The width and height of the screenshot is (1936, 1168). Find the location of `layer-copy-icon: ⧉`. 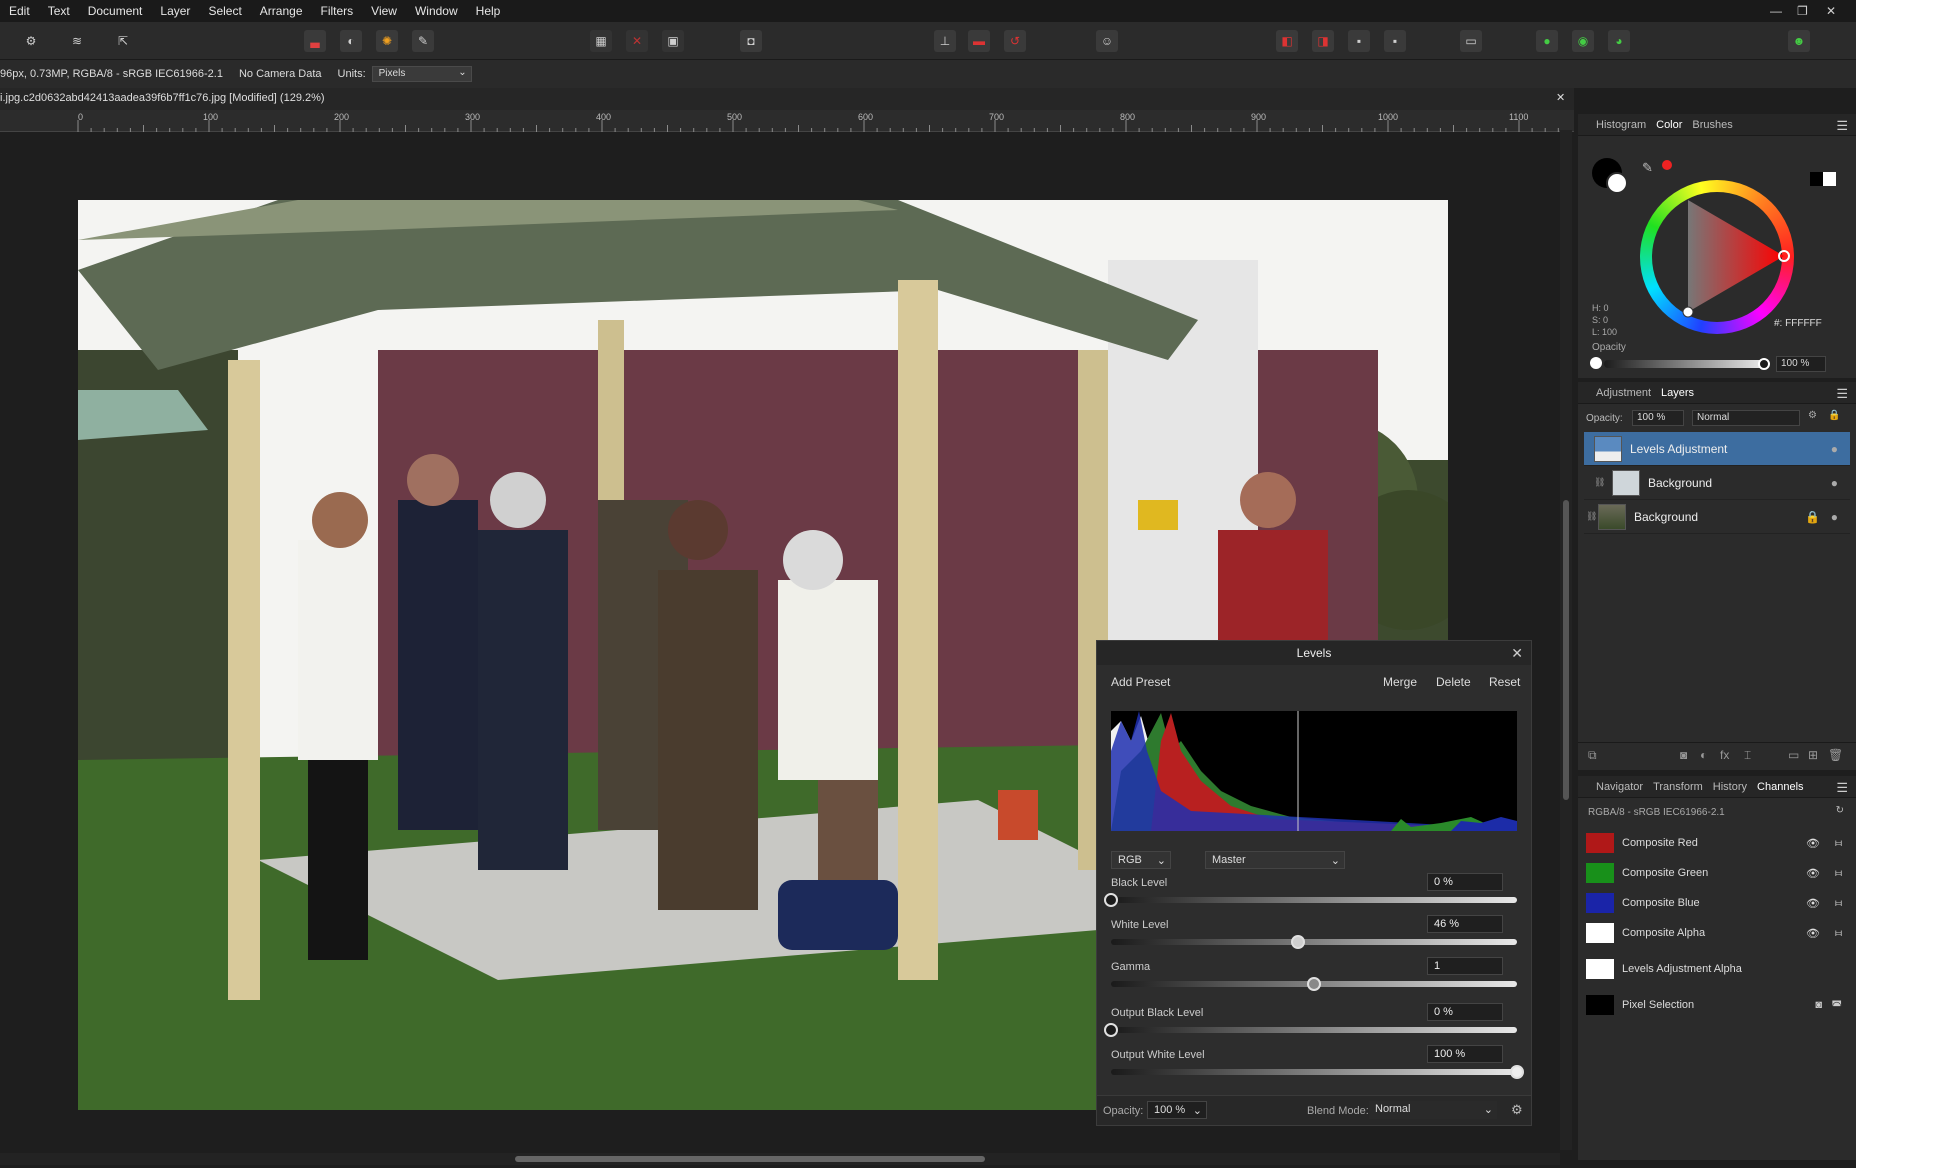

layer-copy-icon: ⧉ is located at coordinates (1592, 755).